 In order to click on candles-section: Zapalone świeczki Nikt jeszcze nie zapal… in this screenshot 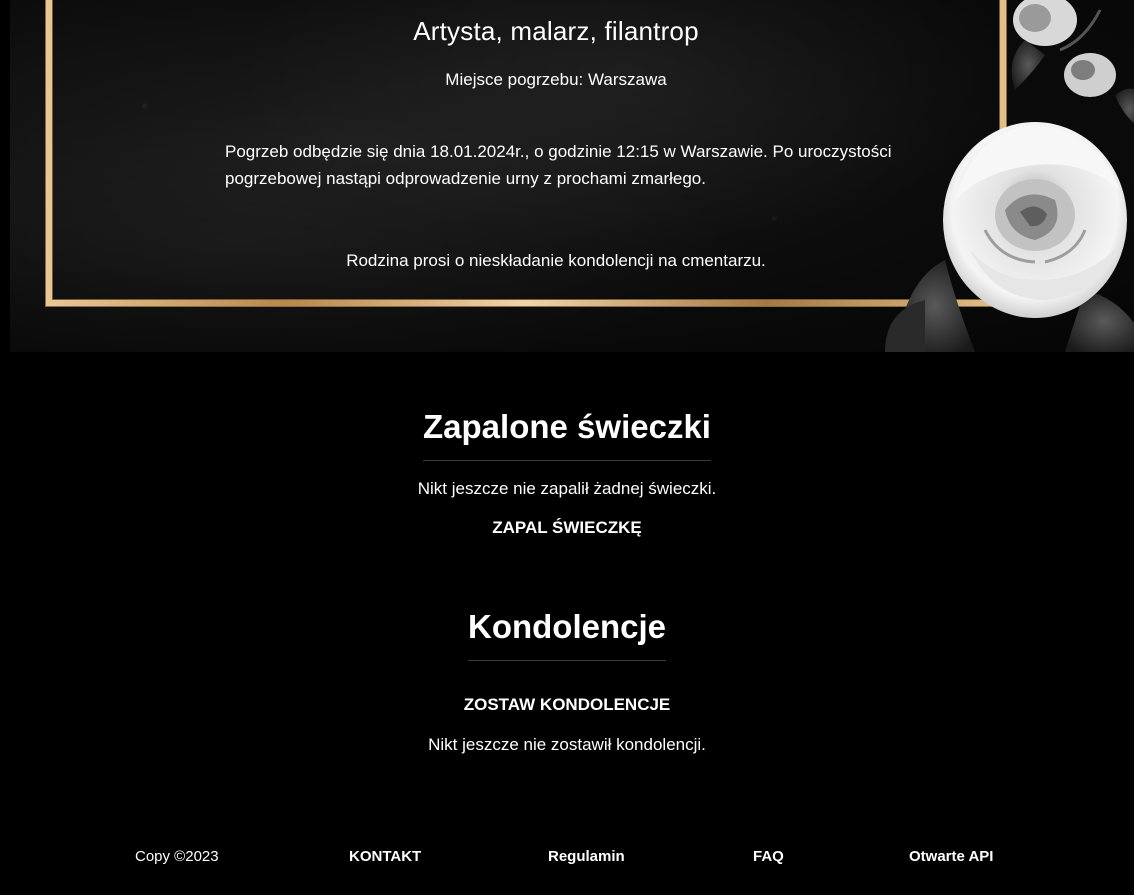, I will do `click(567, 473)`.